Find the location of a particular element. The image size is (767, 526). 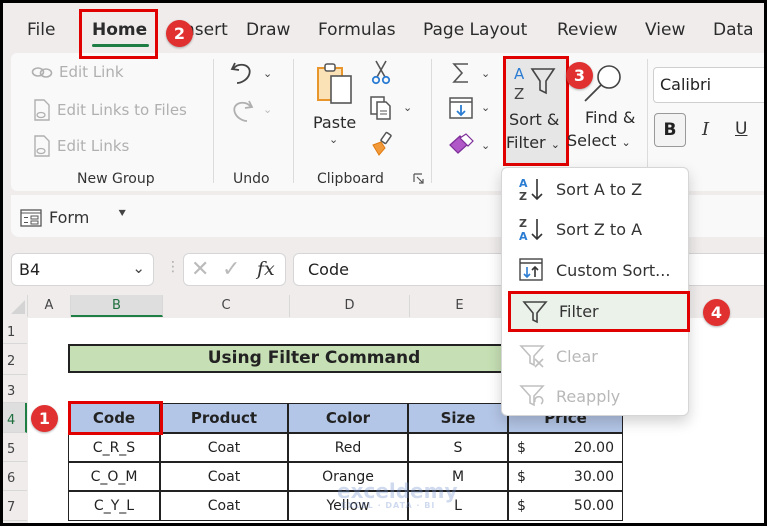

enter-check-icon: ✓ is located at coordinates (231, 269).